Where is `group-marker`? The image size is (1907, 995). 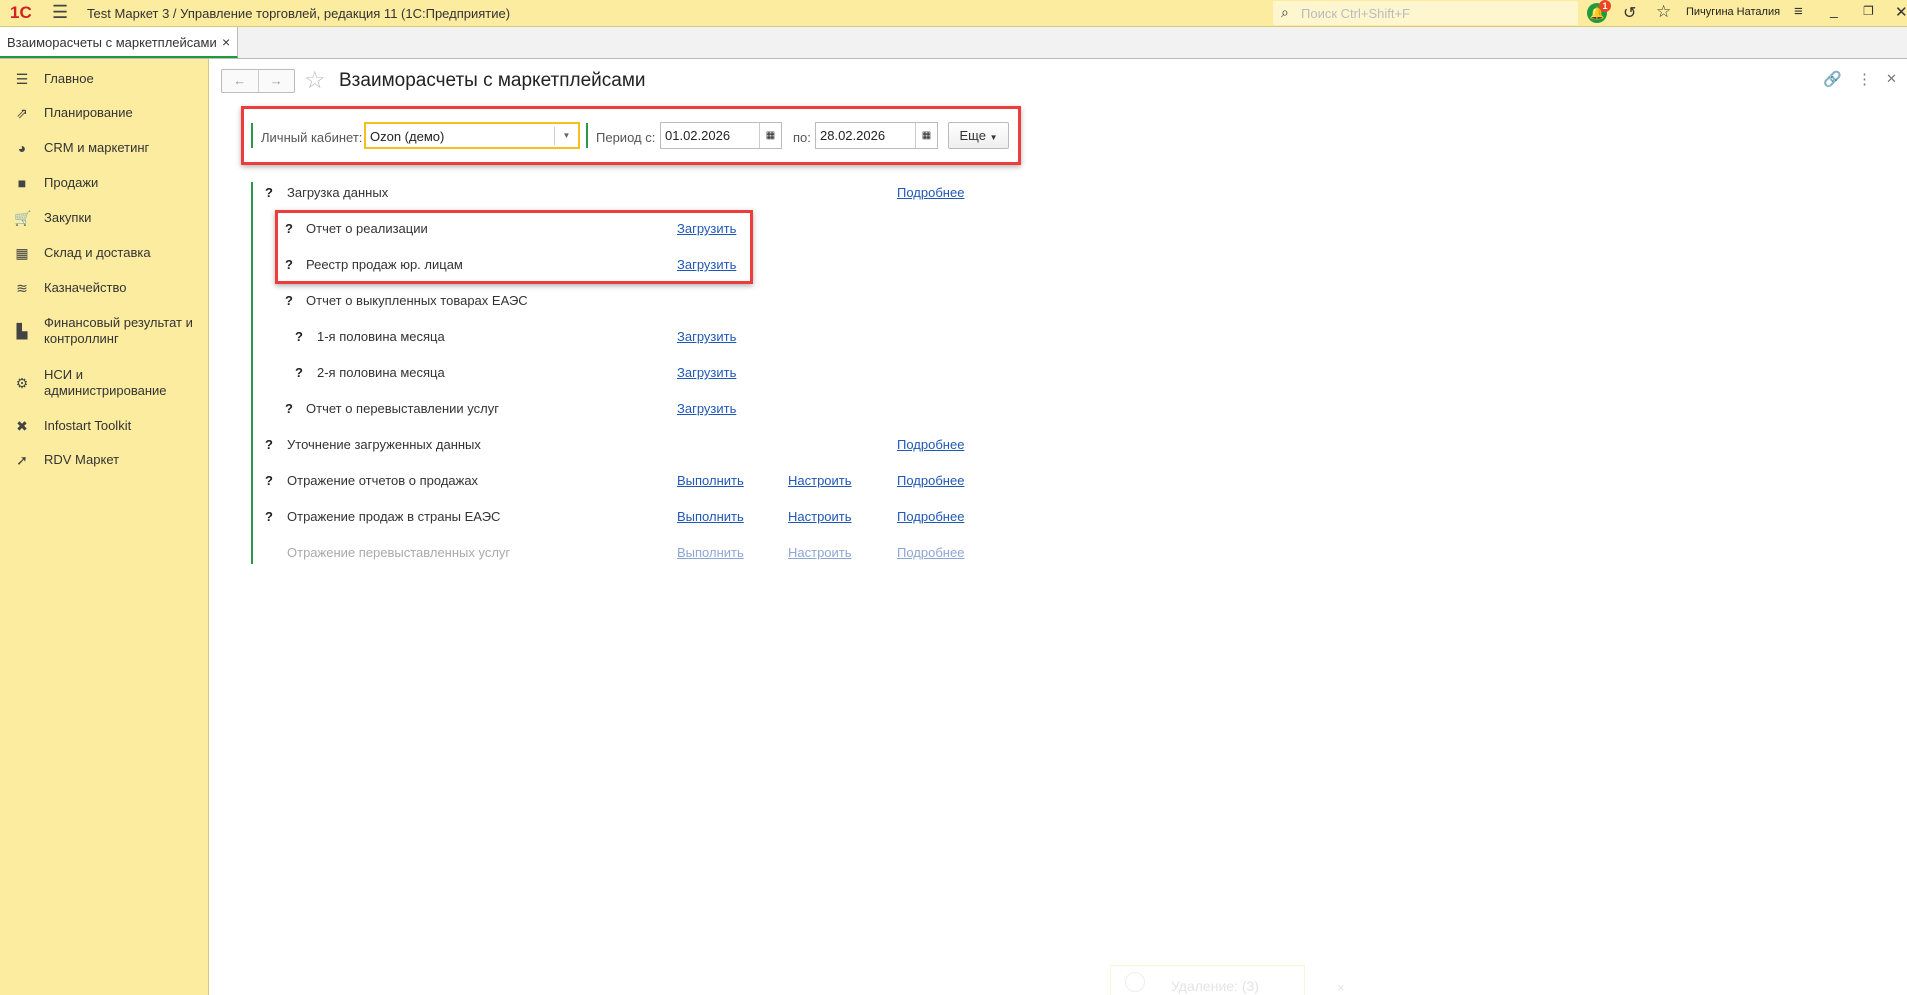
group-marker is located at coordinates (587, 135).